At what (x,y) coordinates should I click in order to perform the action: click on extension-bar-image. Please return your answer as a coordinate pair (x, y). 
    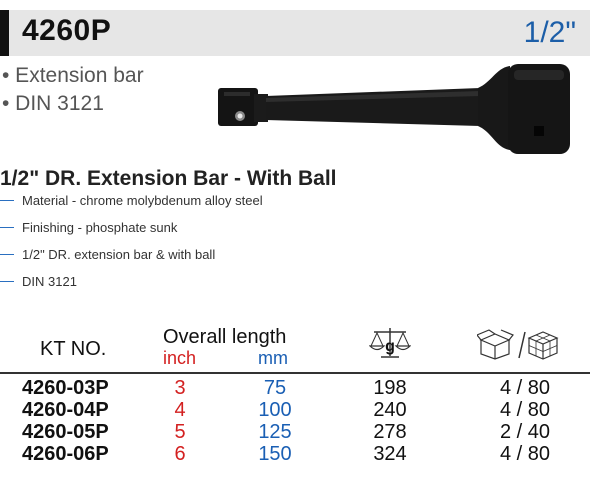
    Looking at the image, I should click on (394, 109).